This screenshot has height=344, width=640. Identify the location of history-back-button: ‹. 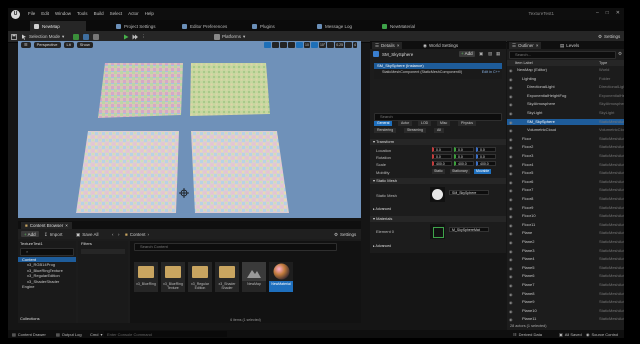
(113, 234).